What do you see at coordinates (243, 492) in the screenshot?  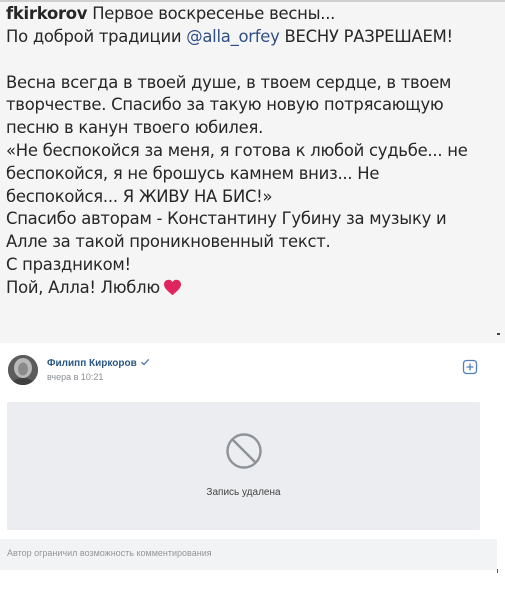 I see `deleted-post-label: Запись удалена` at bounding box center [243, 492].